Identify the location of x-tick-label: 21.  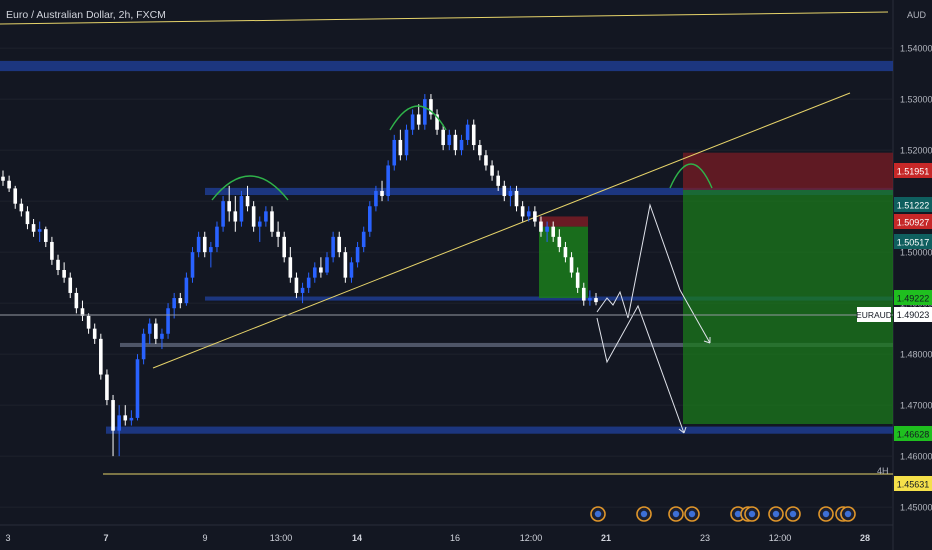
(606, 538).